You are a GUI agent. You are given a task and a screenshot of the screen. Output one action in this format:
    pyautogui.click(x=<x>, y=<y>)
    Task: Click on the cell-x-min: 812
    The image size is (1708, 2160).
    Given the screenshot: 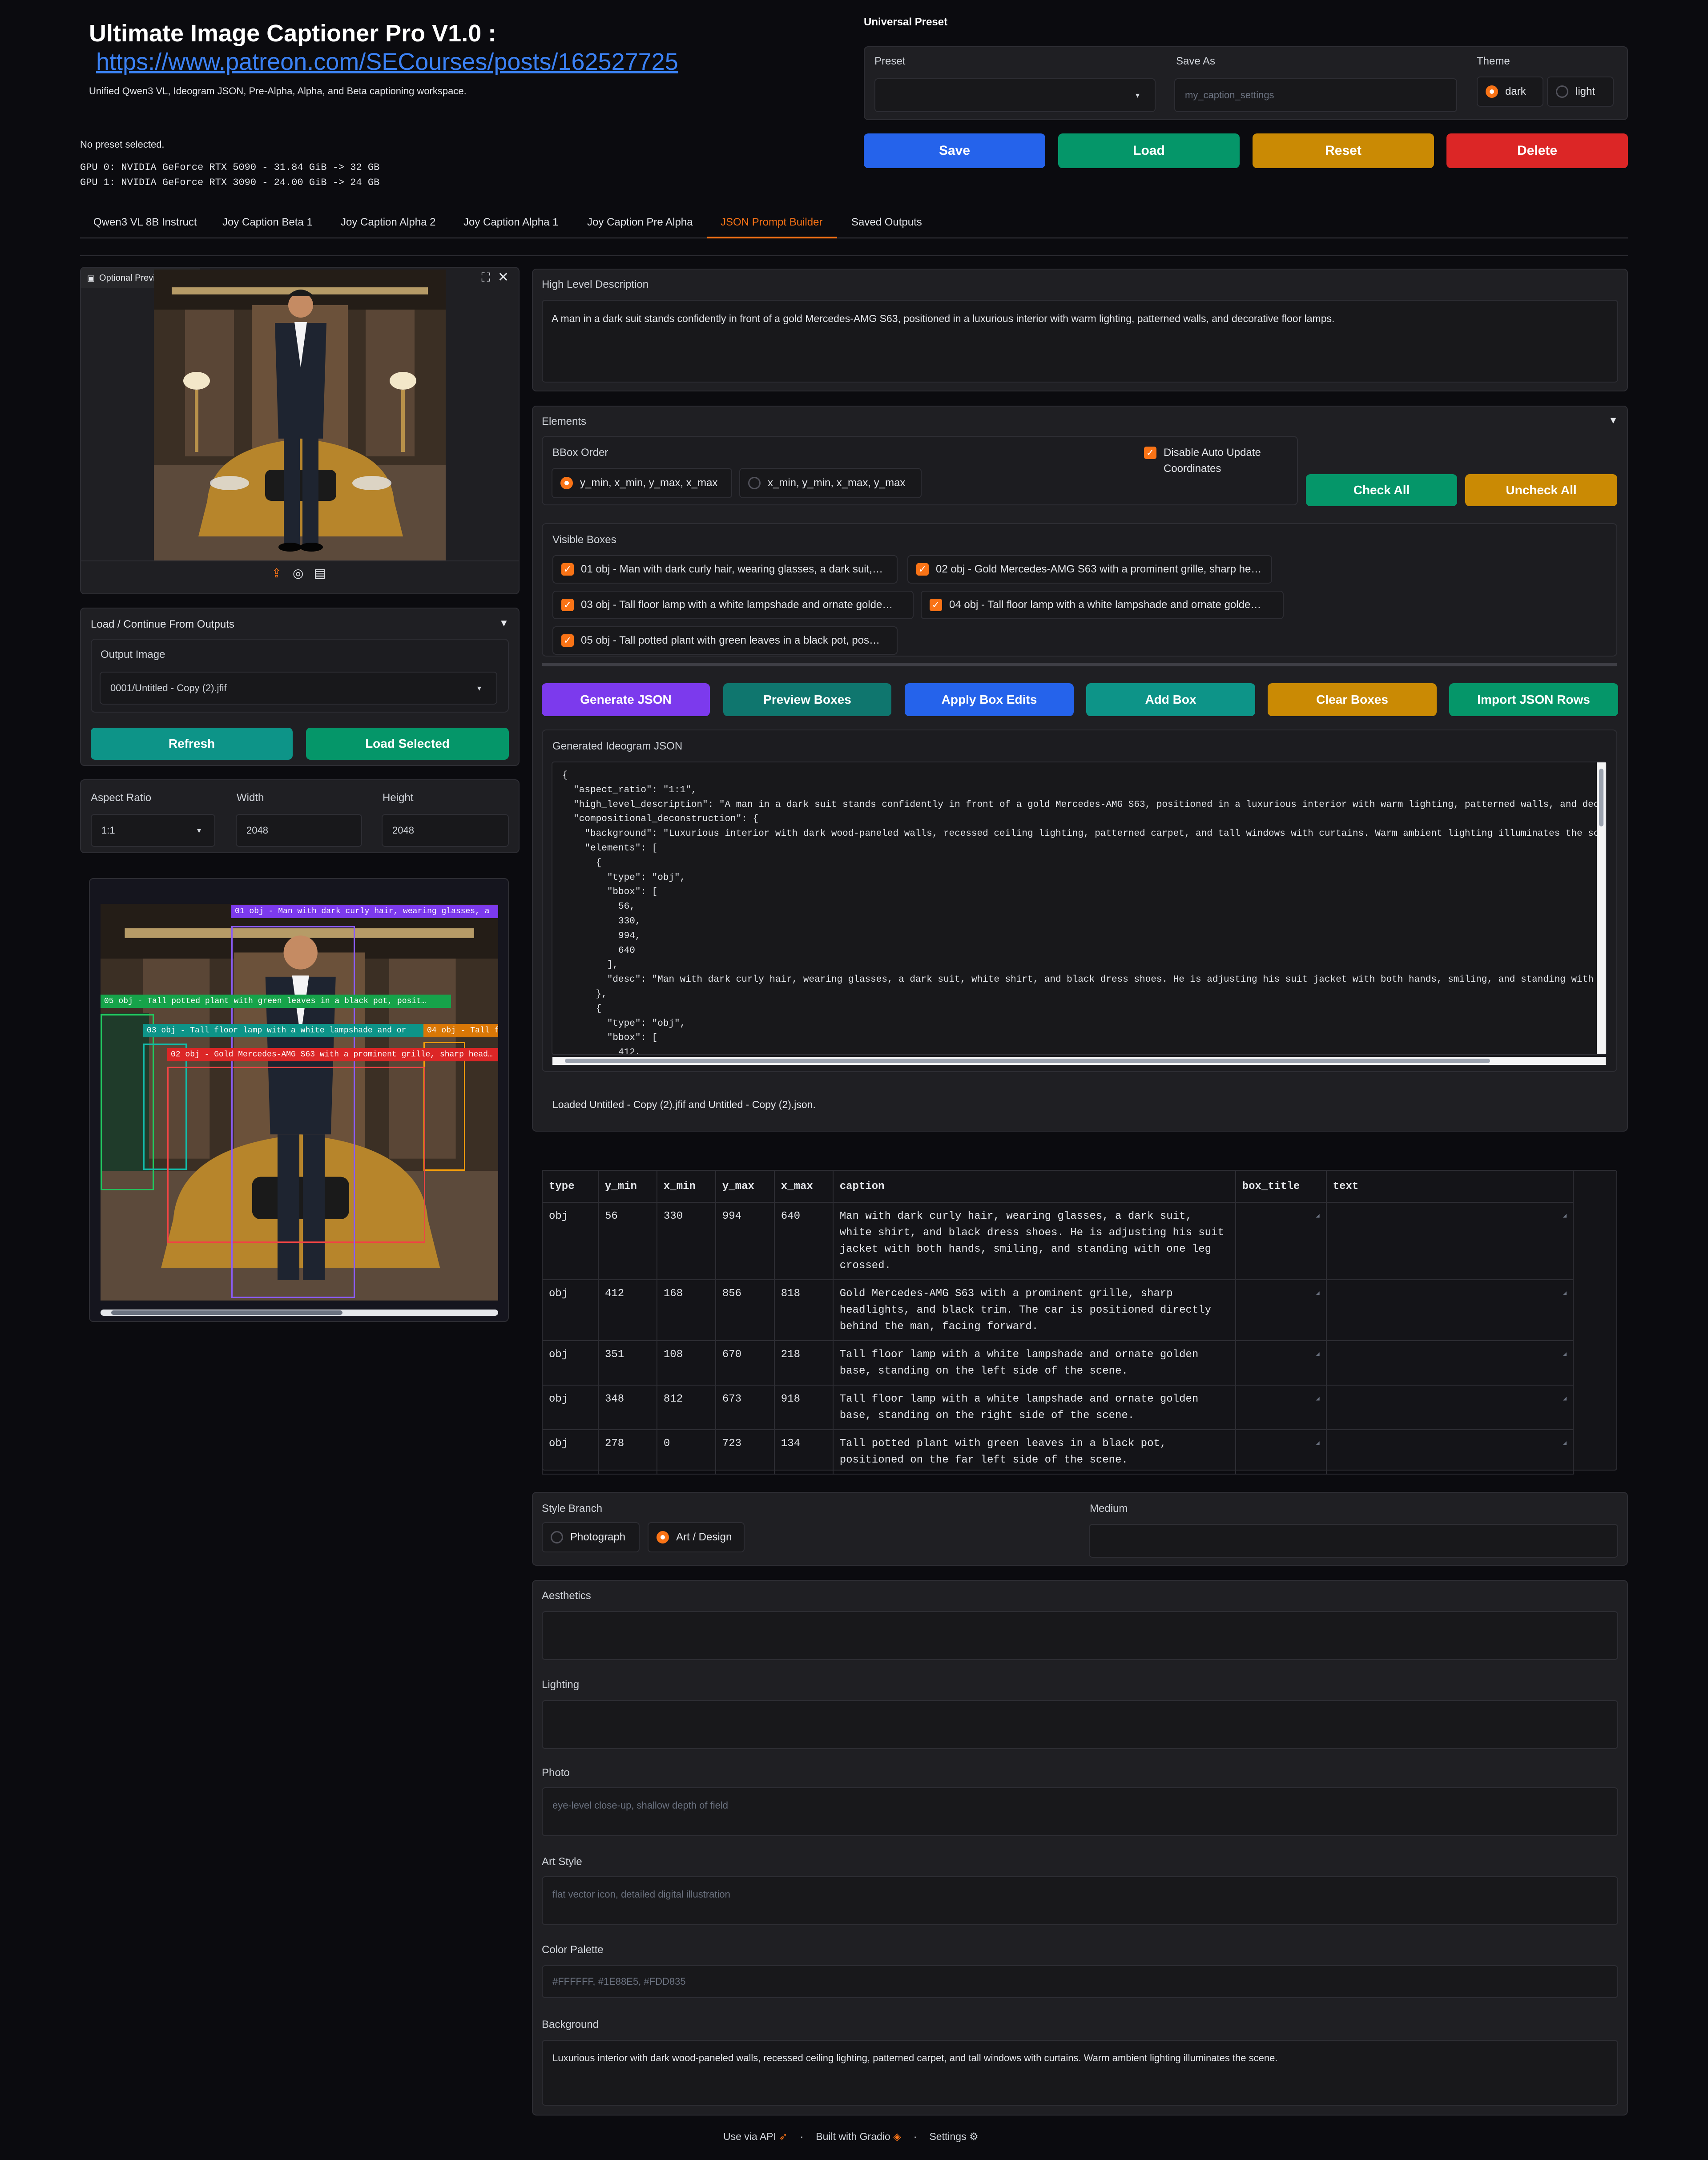 What is the action you would take?
    pyautogui.click(x=686, y=1407)
    